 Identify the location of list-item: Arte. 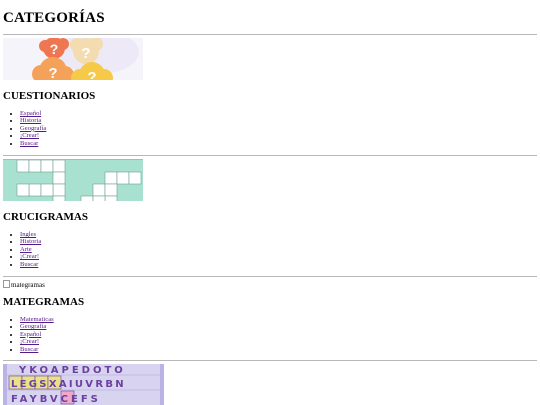
(30, 249).